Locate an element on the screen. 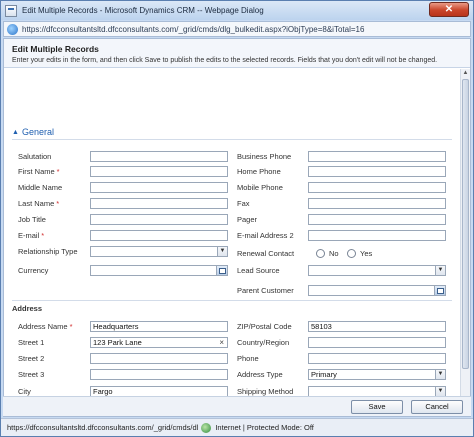  zip-postal-code-label: ZIP/Postal Code is located at coordinates (264, 326).